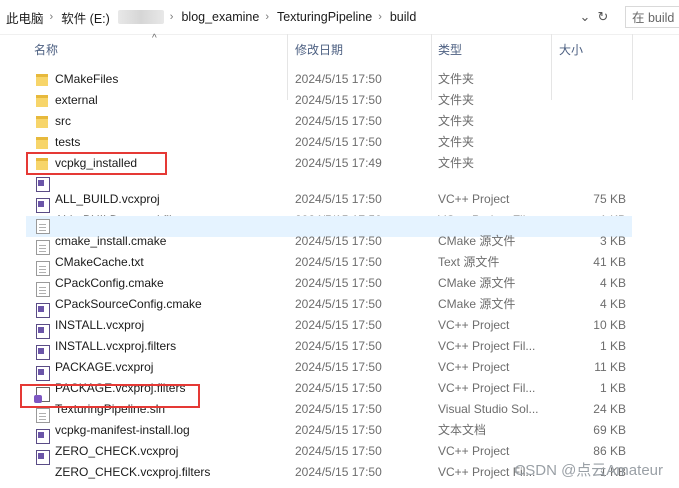  I want to click on list-item: external 2024/5/15 17:50 文件夹, so click(316, 100).